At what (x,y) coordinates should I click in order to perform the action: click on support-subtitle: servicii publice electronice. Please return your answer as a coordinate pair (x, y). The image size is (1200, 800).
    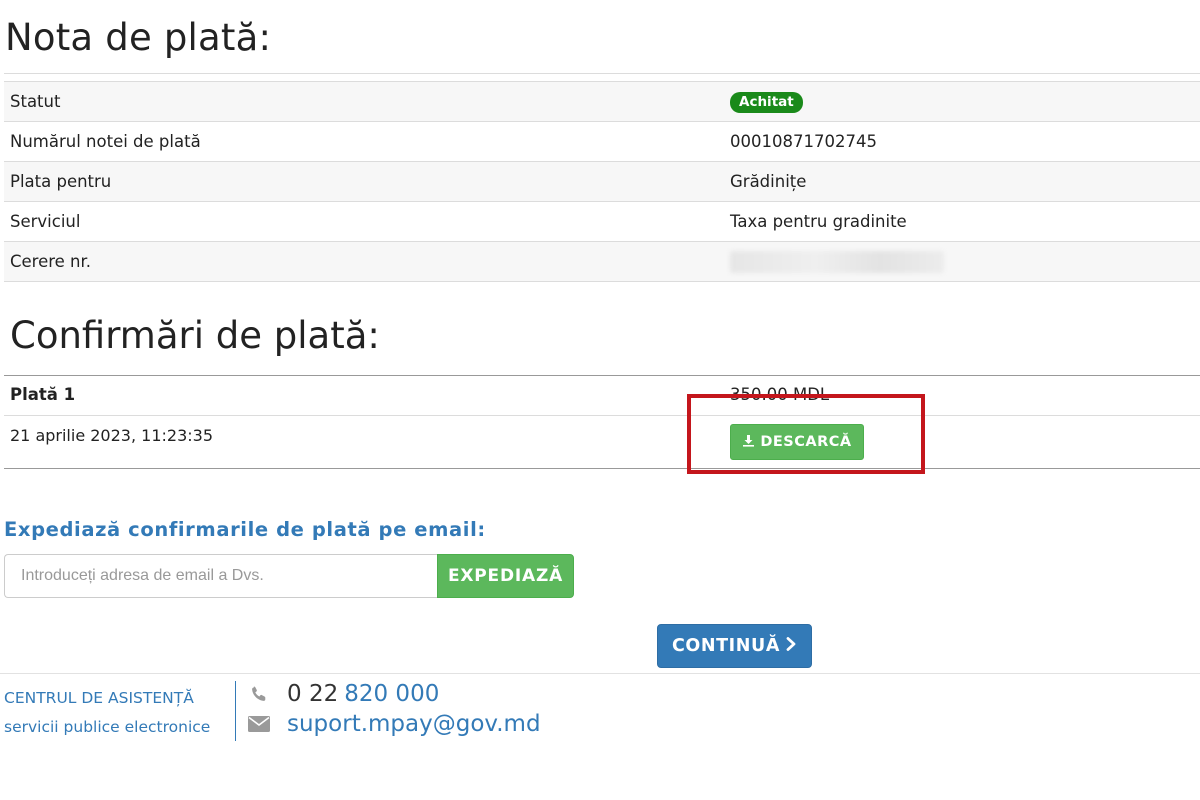
    Looking at the image, I should click on (107, 727).